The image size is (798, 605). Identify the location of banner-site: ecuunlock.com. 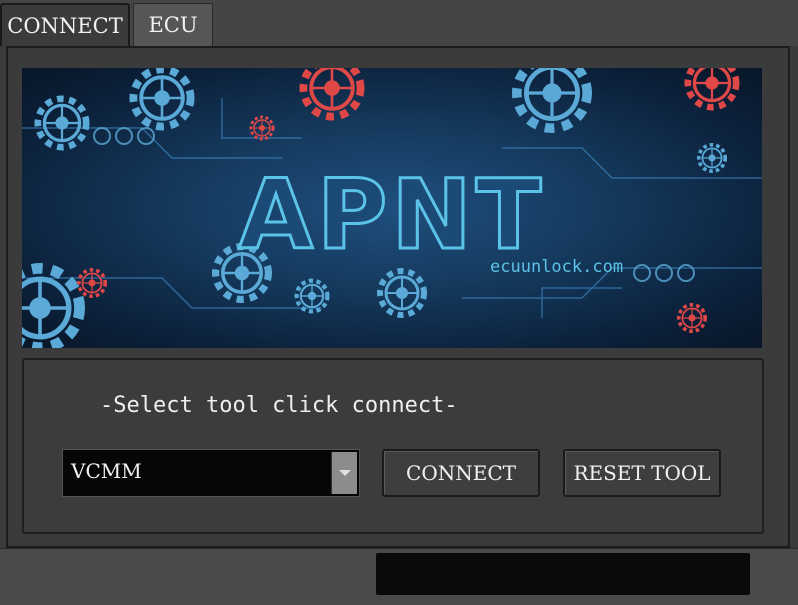
(556, 267).